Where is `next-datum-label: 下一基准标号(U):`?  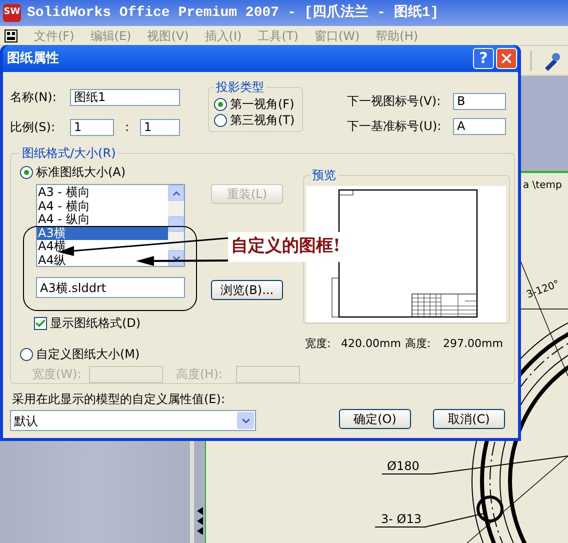 next-datum-label: 下一基准标号(U): is located at coordinates (394, 126).